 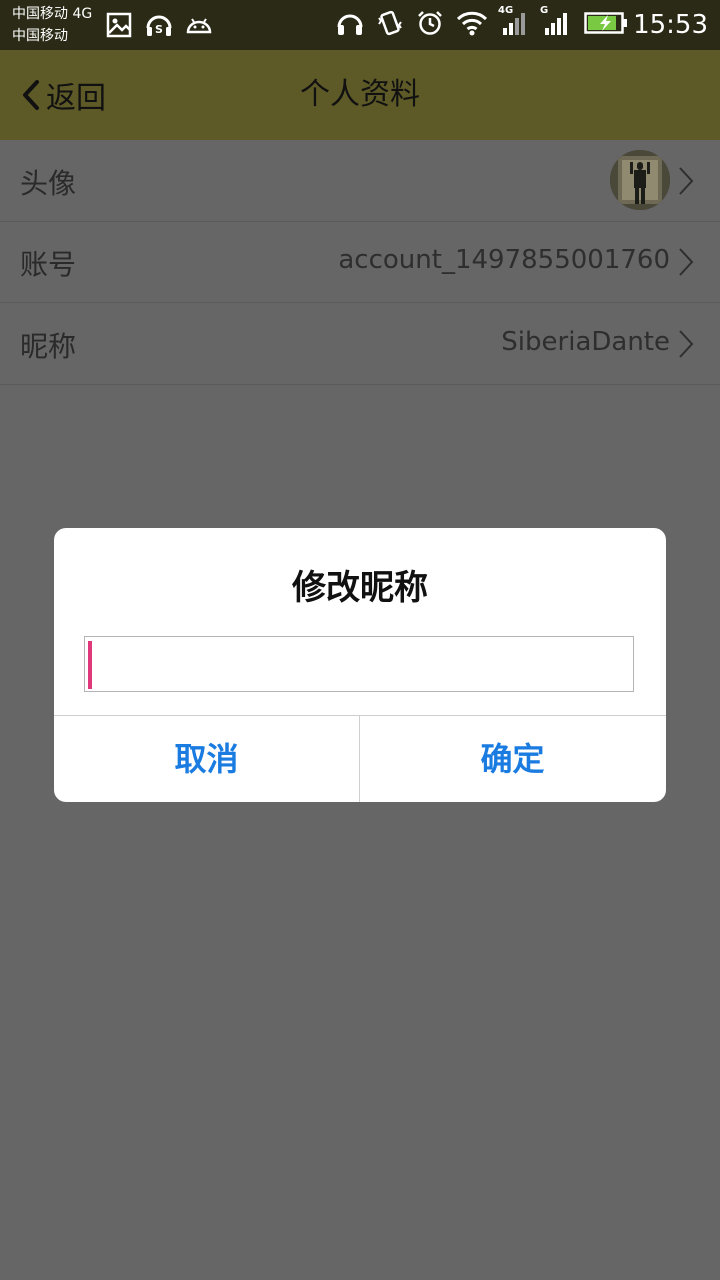 I want to click on wifi-icon, so click(x=472, y=23).